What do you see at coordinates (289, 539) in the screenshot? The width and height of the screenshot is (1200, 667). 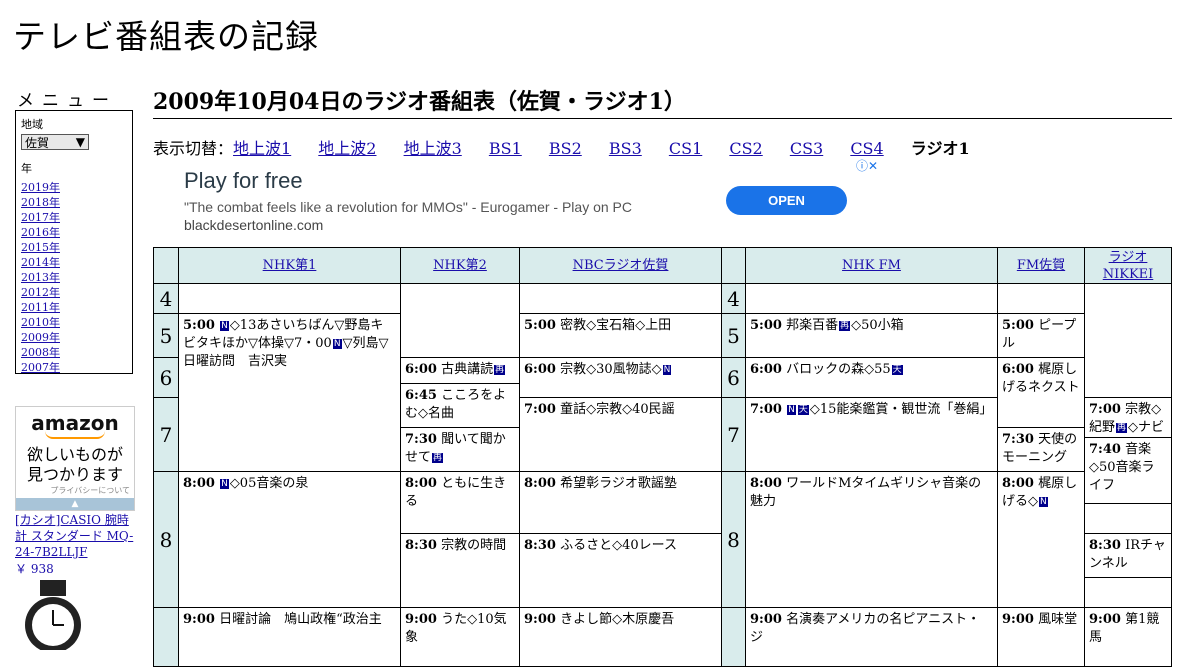 I see `program-cell: 8:00 N ◇05音楽の泉` at bounding box center [289, 539].